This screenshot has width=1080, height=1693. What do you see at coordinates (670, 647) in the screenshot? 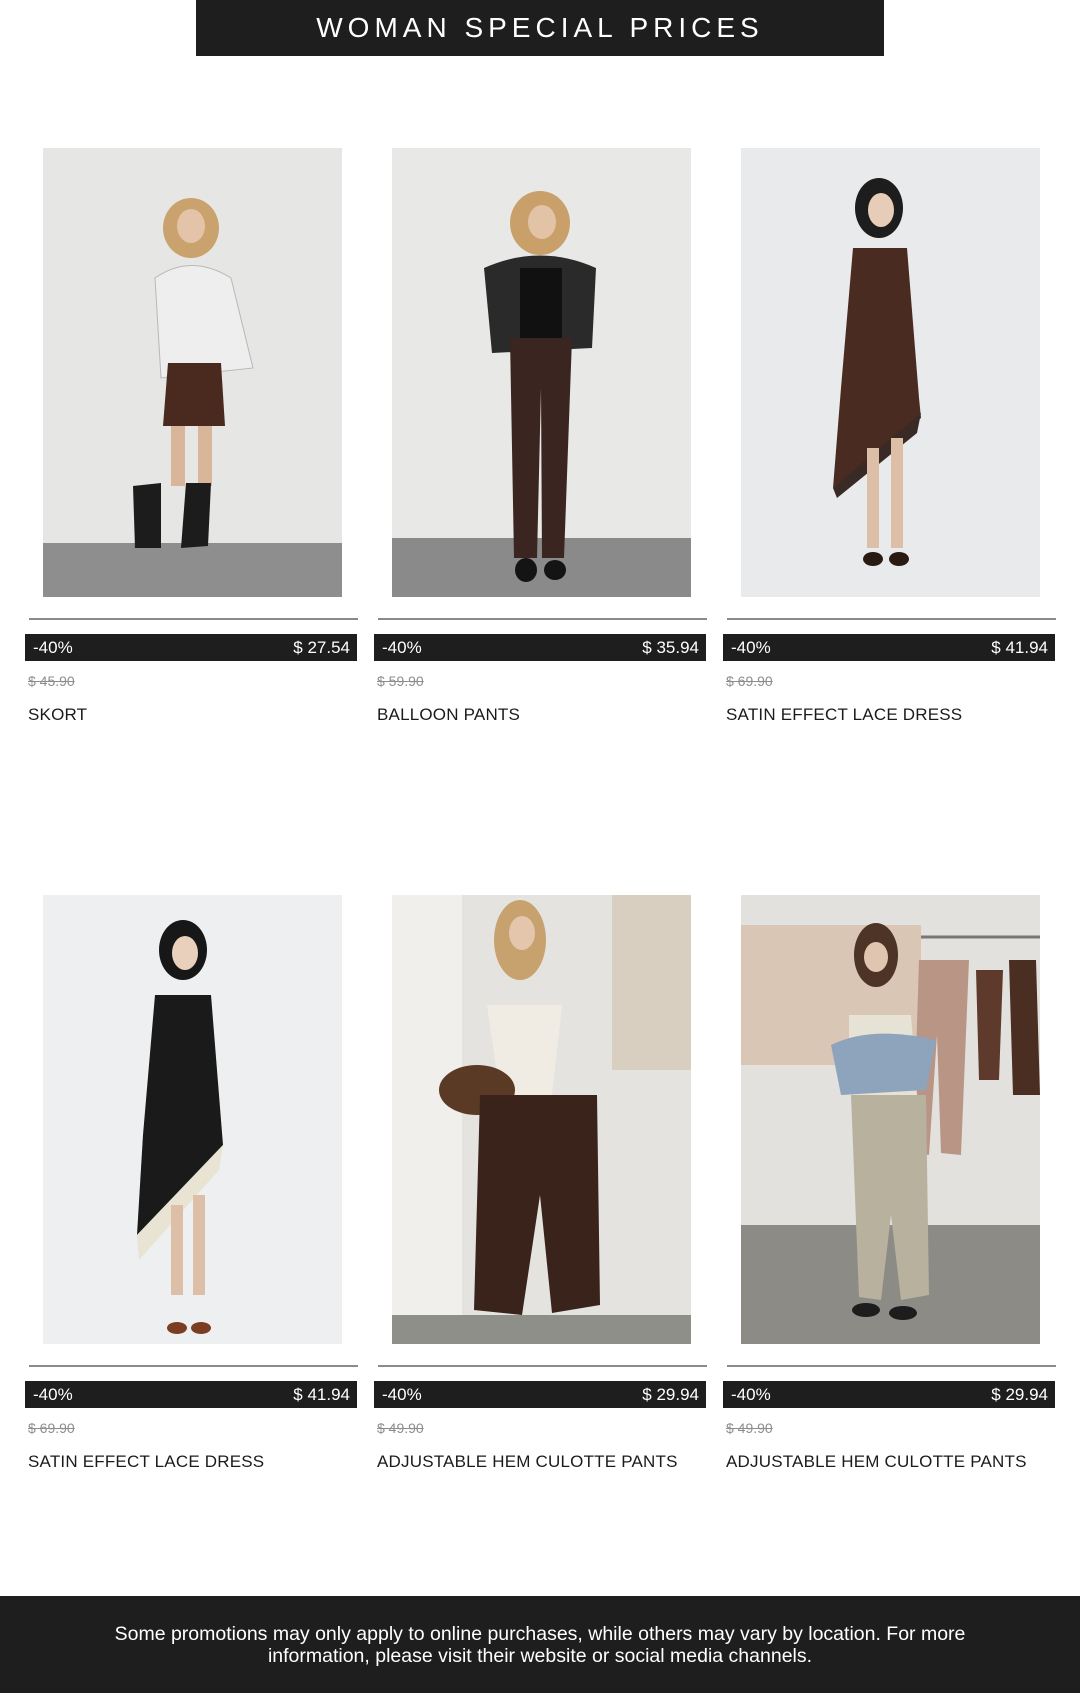
I see `sale-price: $ 35.94` at bounding box center [670, 647].